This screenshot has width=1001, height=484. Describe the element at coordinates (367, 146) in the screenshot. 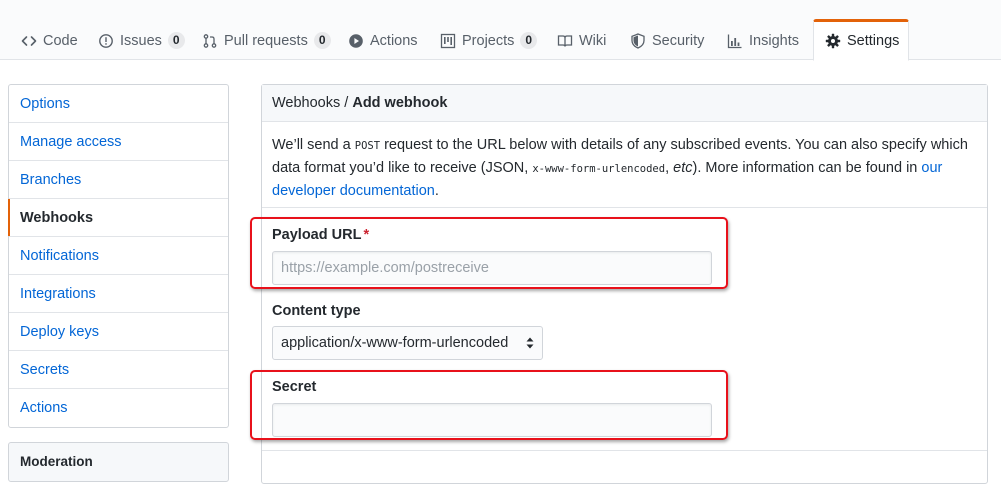

I see `intro-code-post: POST` at that location.